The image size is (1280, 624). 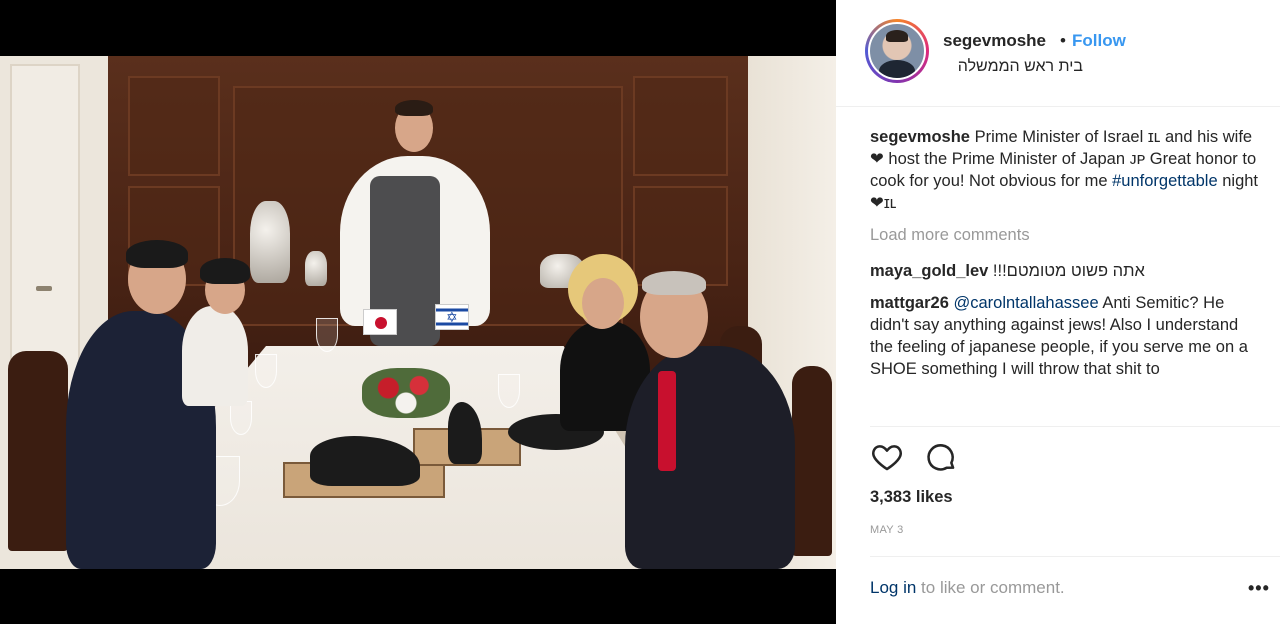 What do you see at coordinates (990, 587) in the screenshot?
I see `login-prompt-text: to like or comment.` at bounding box center [990, 587].